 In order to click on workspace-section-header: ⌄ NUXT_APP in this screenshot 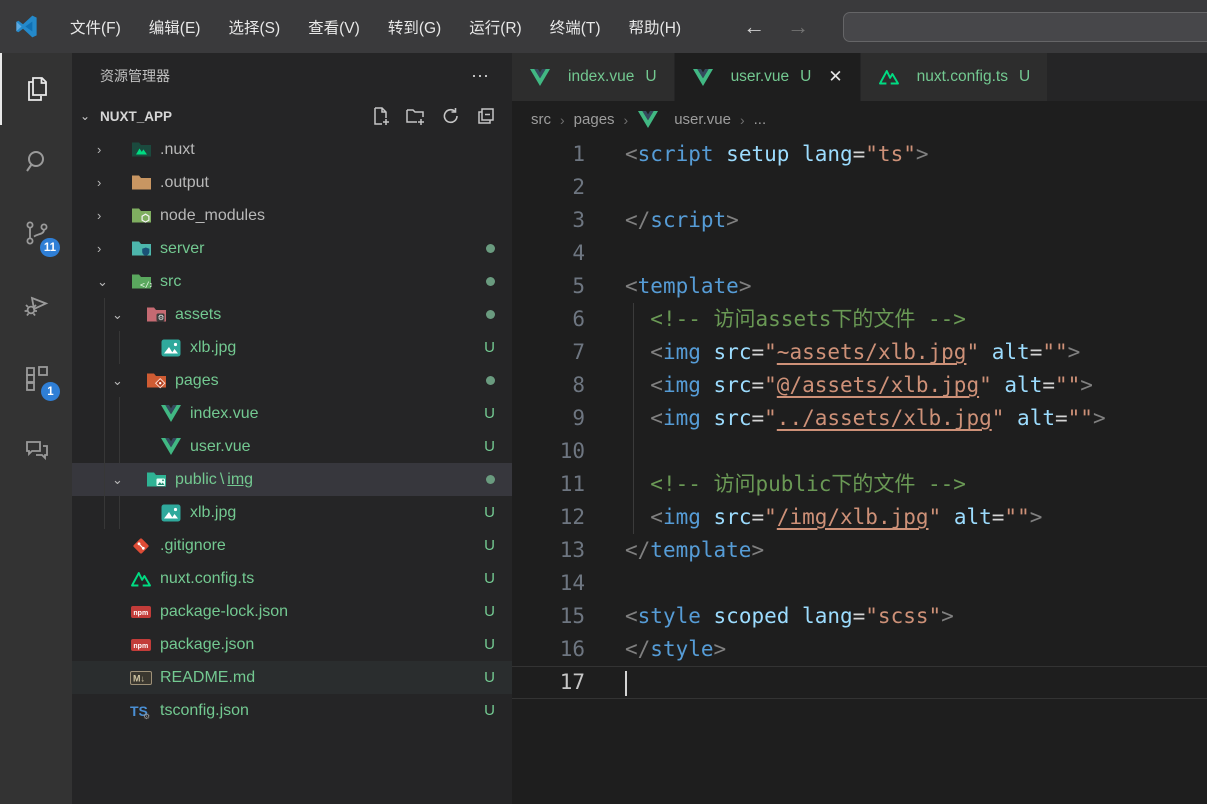, I will do `click(292, 116)`.